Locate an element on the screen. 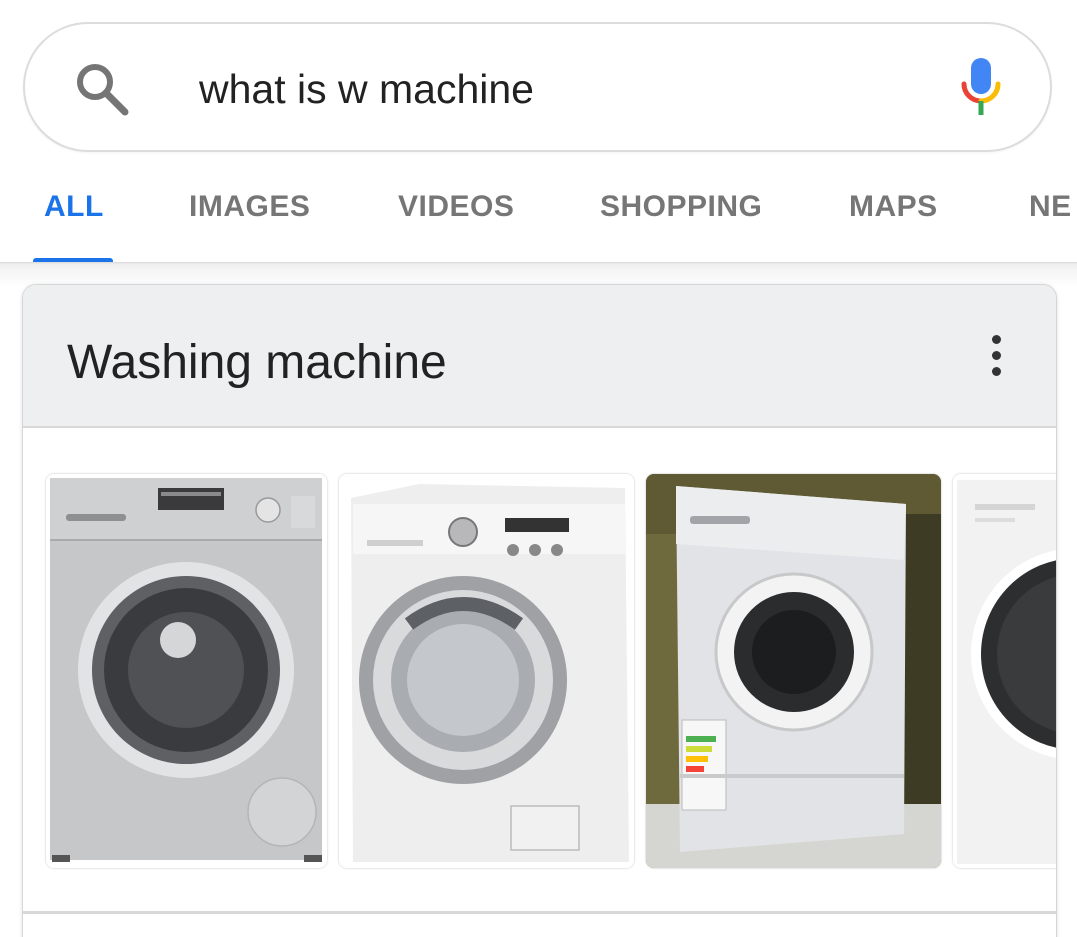  card-divider is located at coordinates (539, 912).